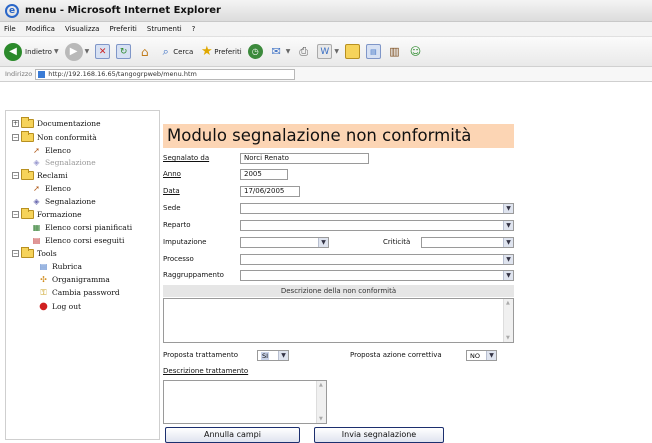  I want to click on report-icon: ◈, so click(36, 162).